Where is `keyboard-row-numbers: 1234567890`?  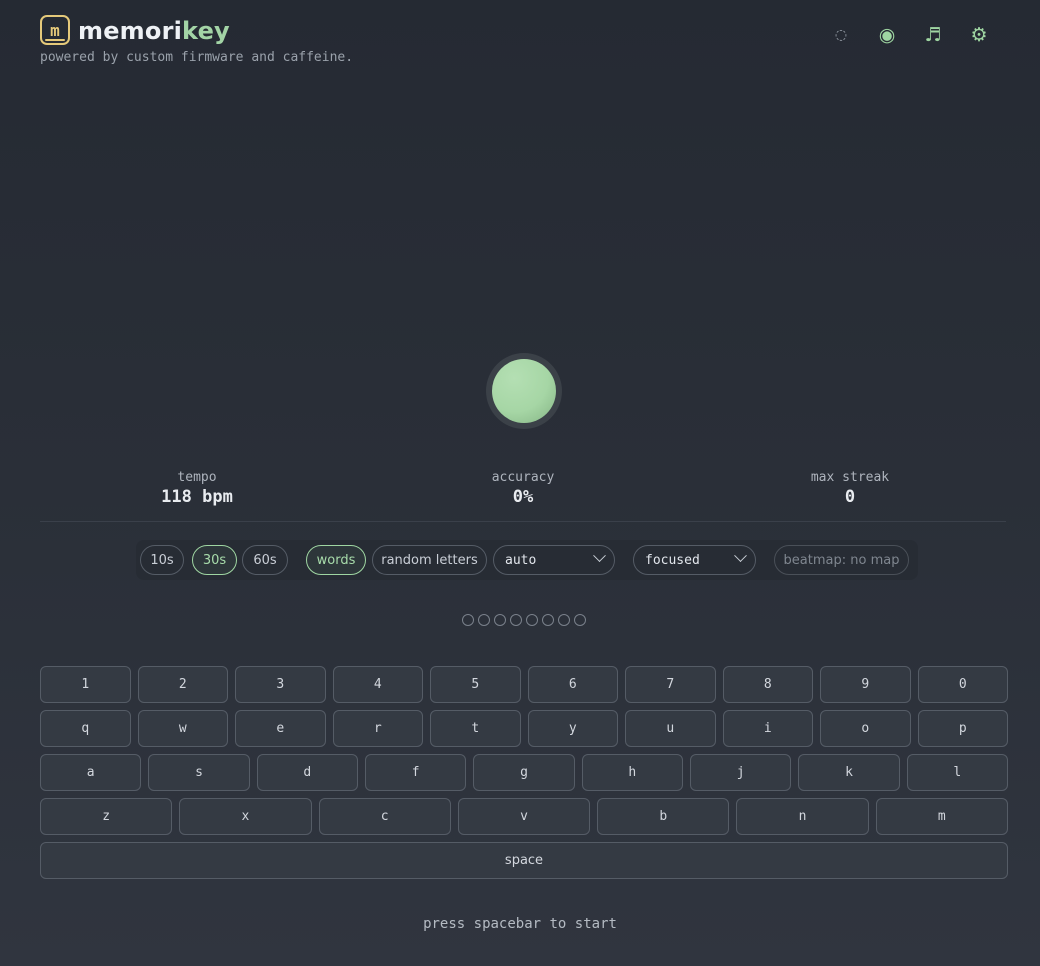
keyboard-row-numbers: 1234567890 is located at coordinates (524, 684).